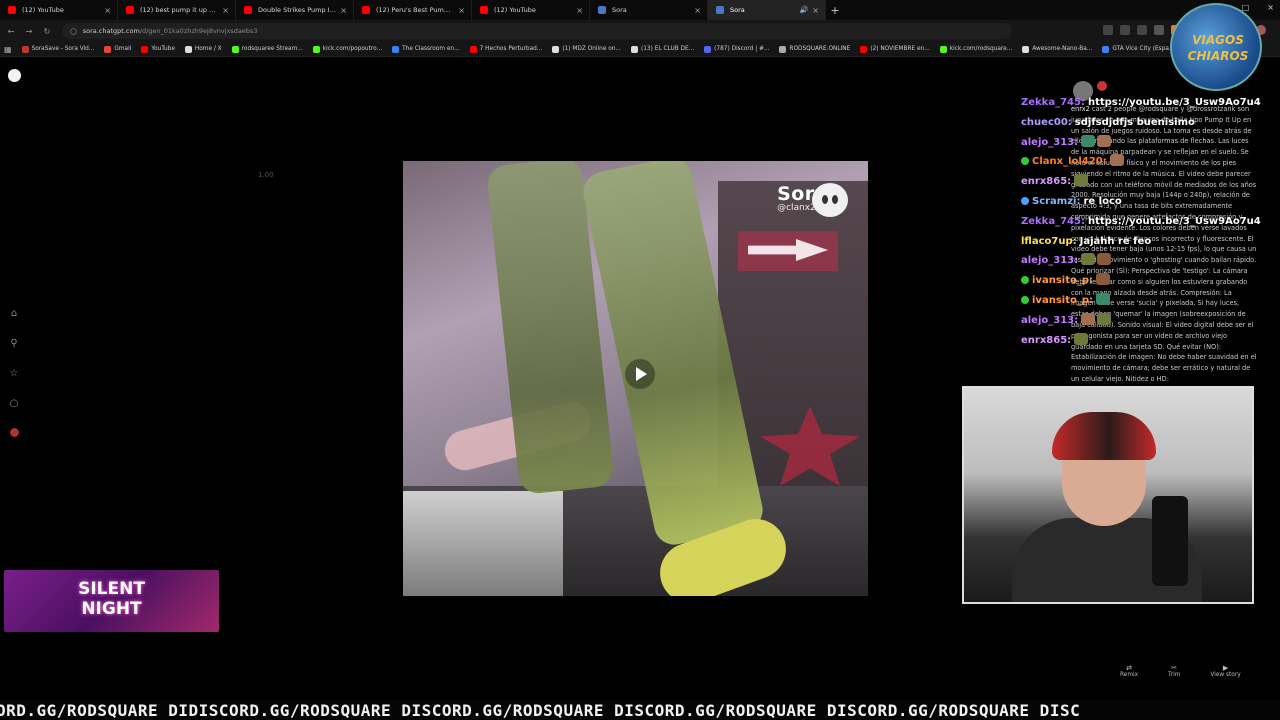 The image size is (1280, 720). I want to click on bookmark-label: YouTube, so click(163, 49).